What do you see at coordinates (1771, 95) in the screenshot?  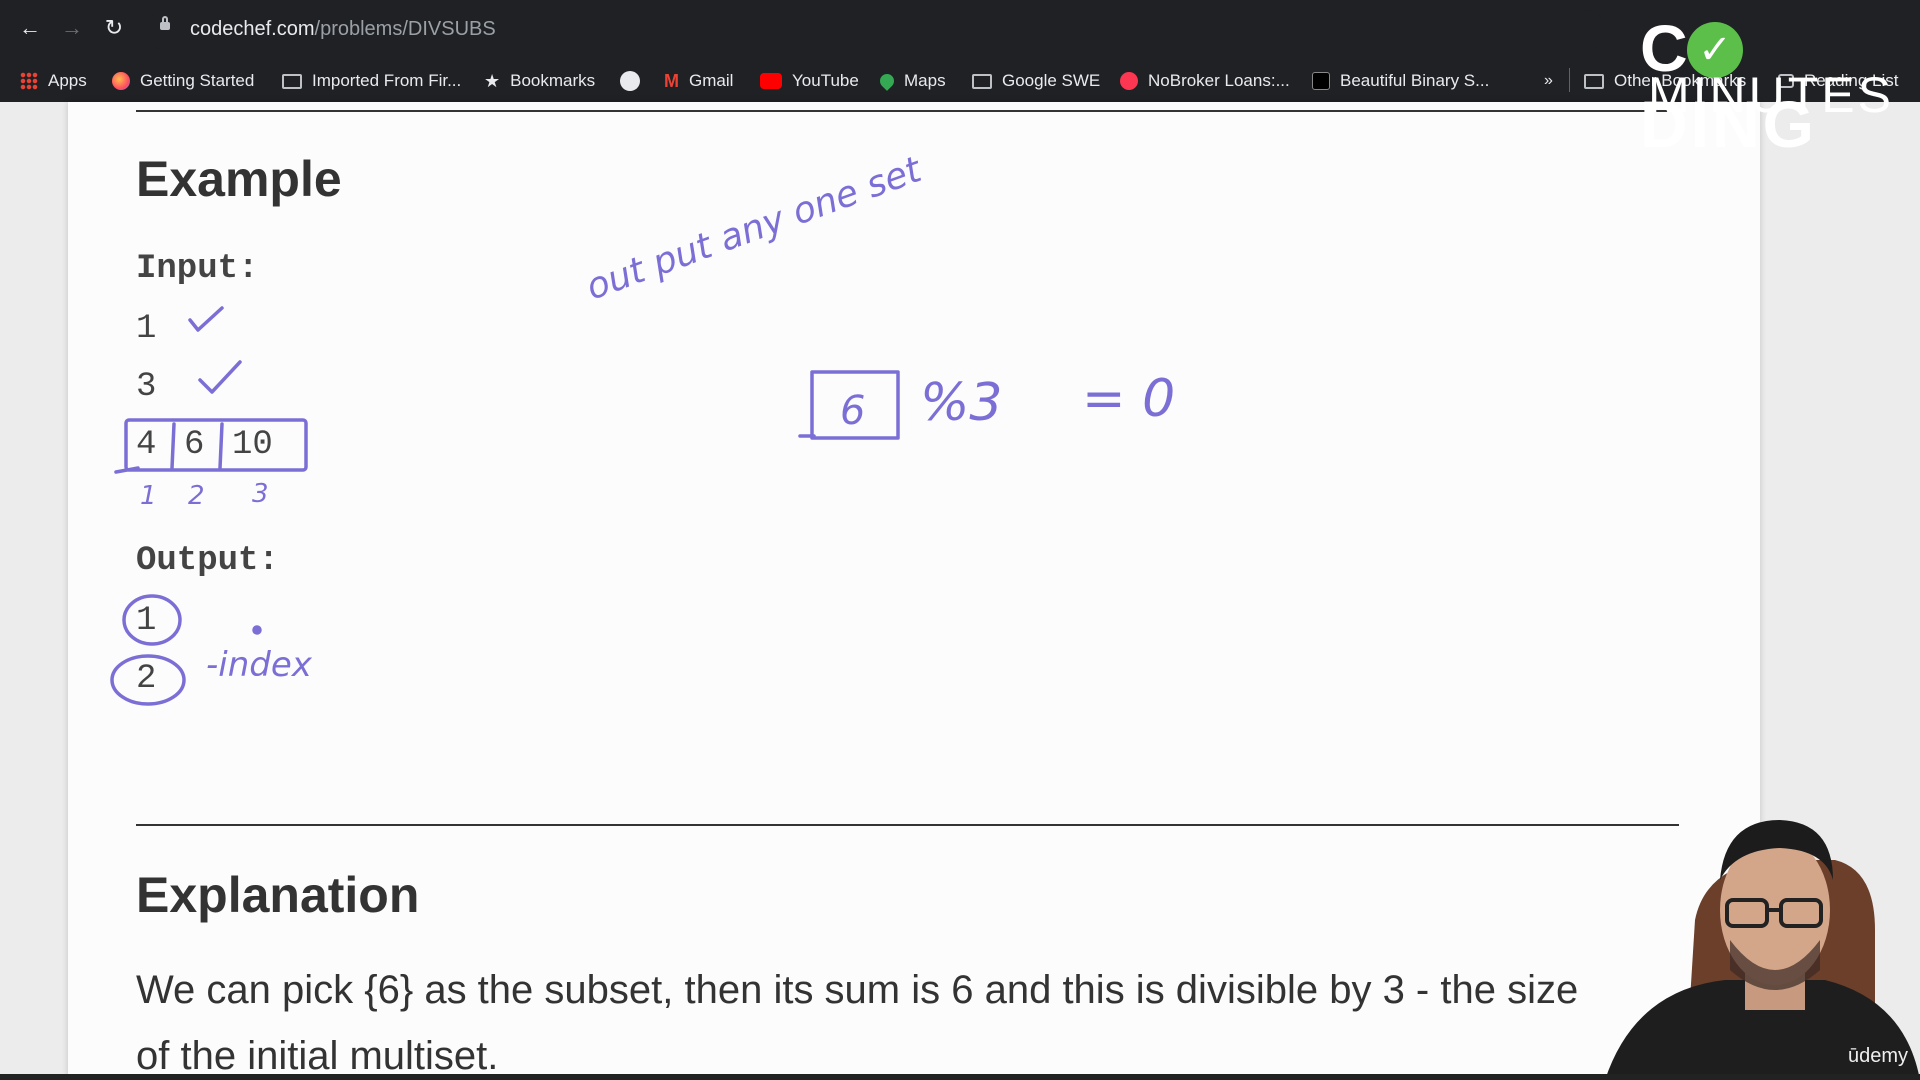 I see `logo-line-2: MINUTES` at bounding box center [1771, 95].